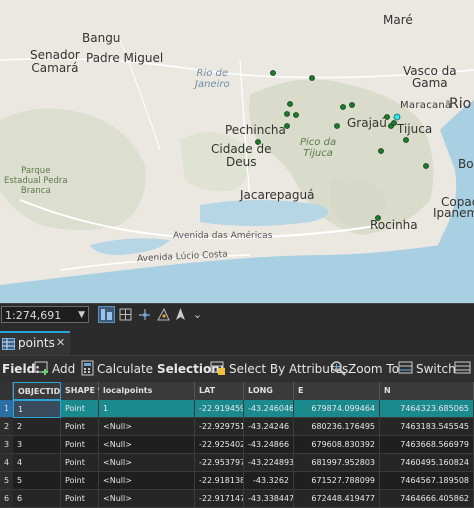  What do you see at coordinates (125, 369) in the screenshot?
I see `calculate-button: Calculate` at bounding box center [125, 369].